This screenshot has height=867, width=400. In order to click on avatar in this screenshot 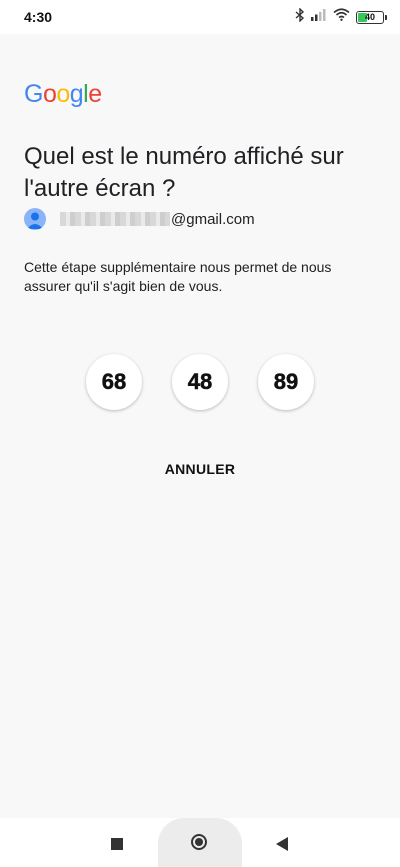, I will do `click(35, 219)`.